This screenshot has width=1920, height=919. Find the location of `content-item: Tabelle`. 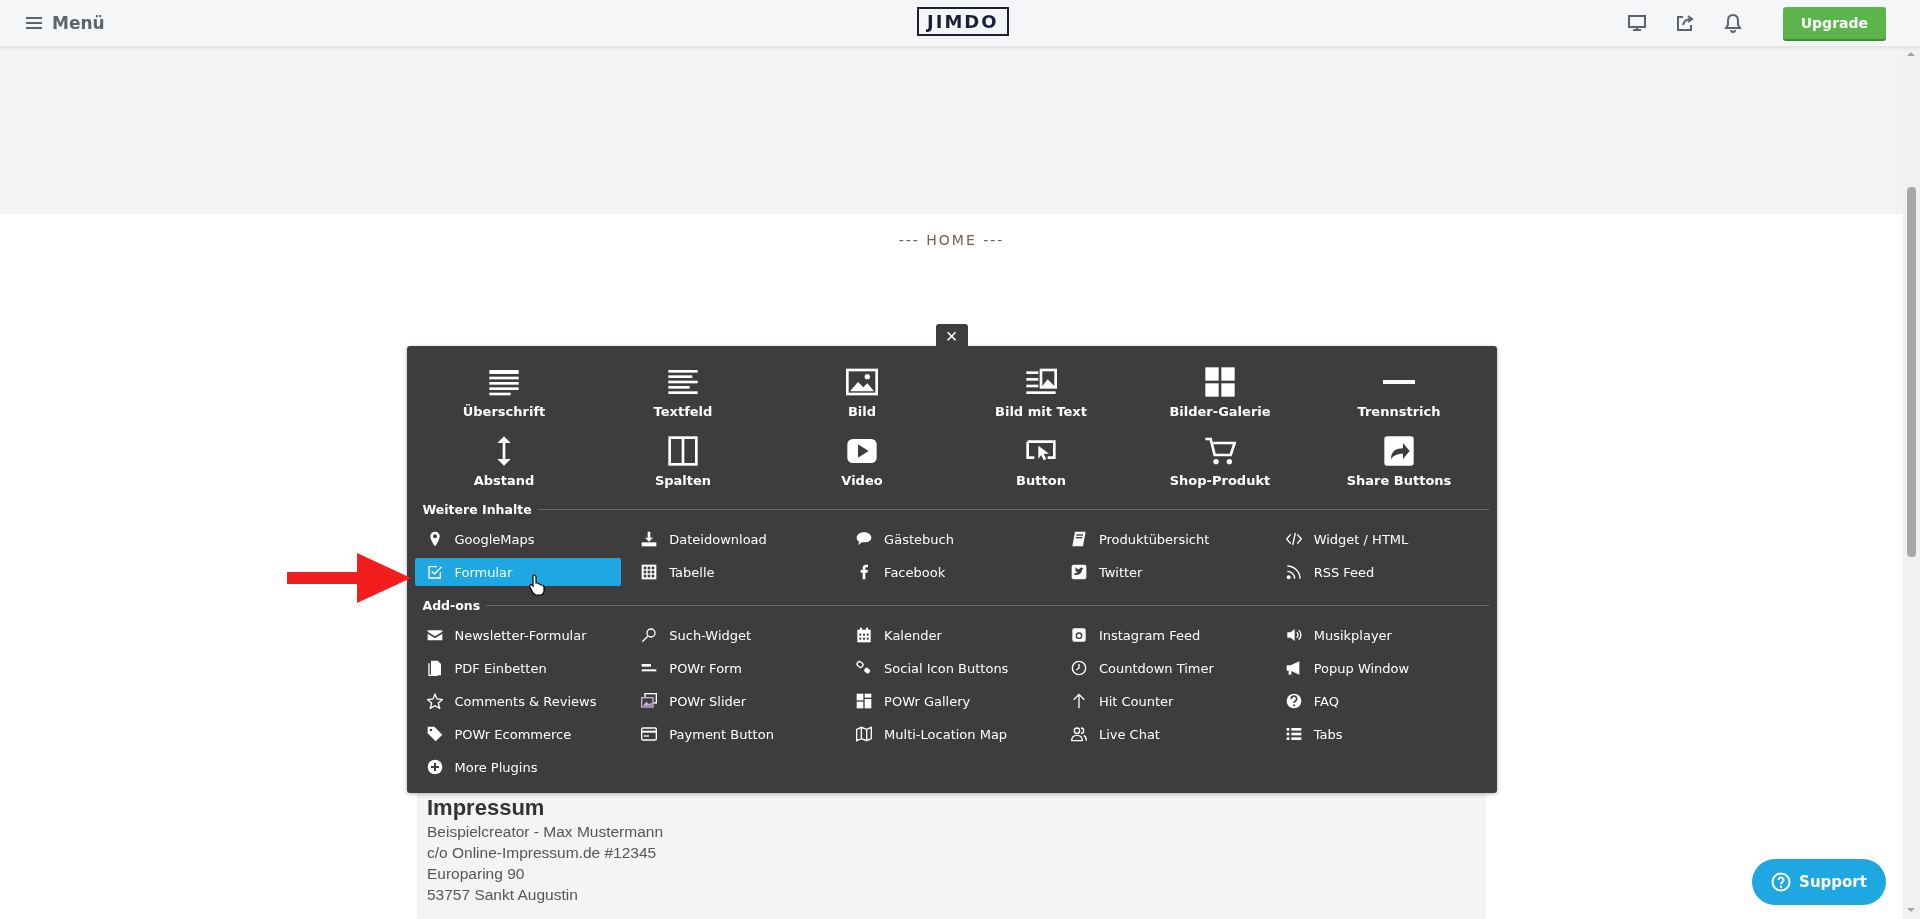

content-item: Tabelle is located at coordinates (733, 572).